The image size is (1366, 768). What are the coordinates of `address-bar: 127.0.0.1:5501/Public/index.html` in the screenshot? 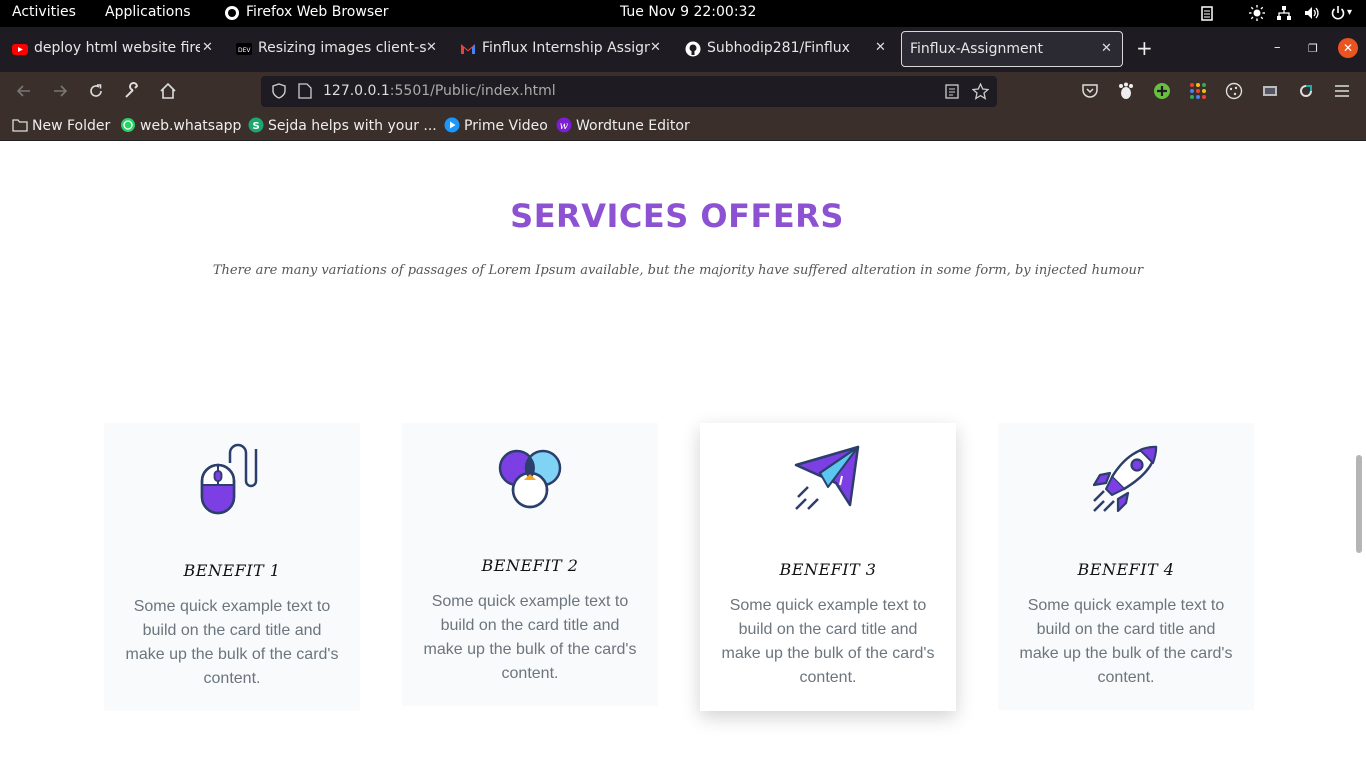 It's located at (629, 91).